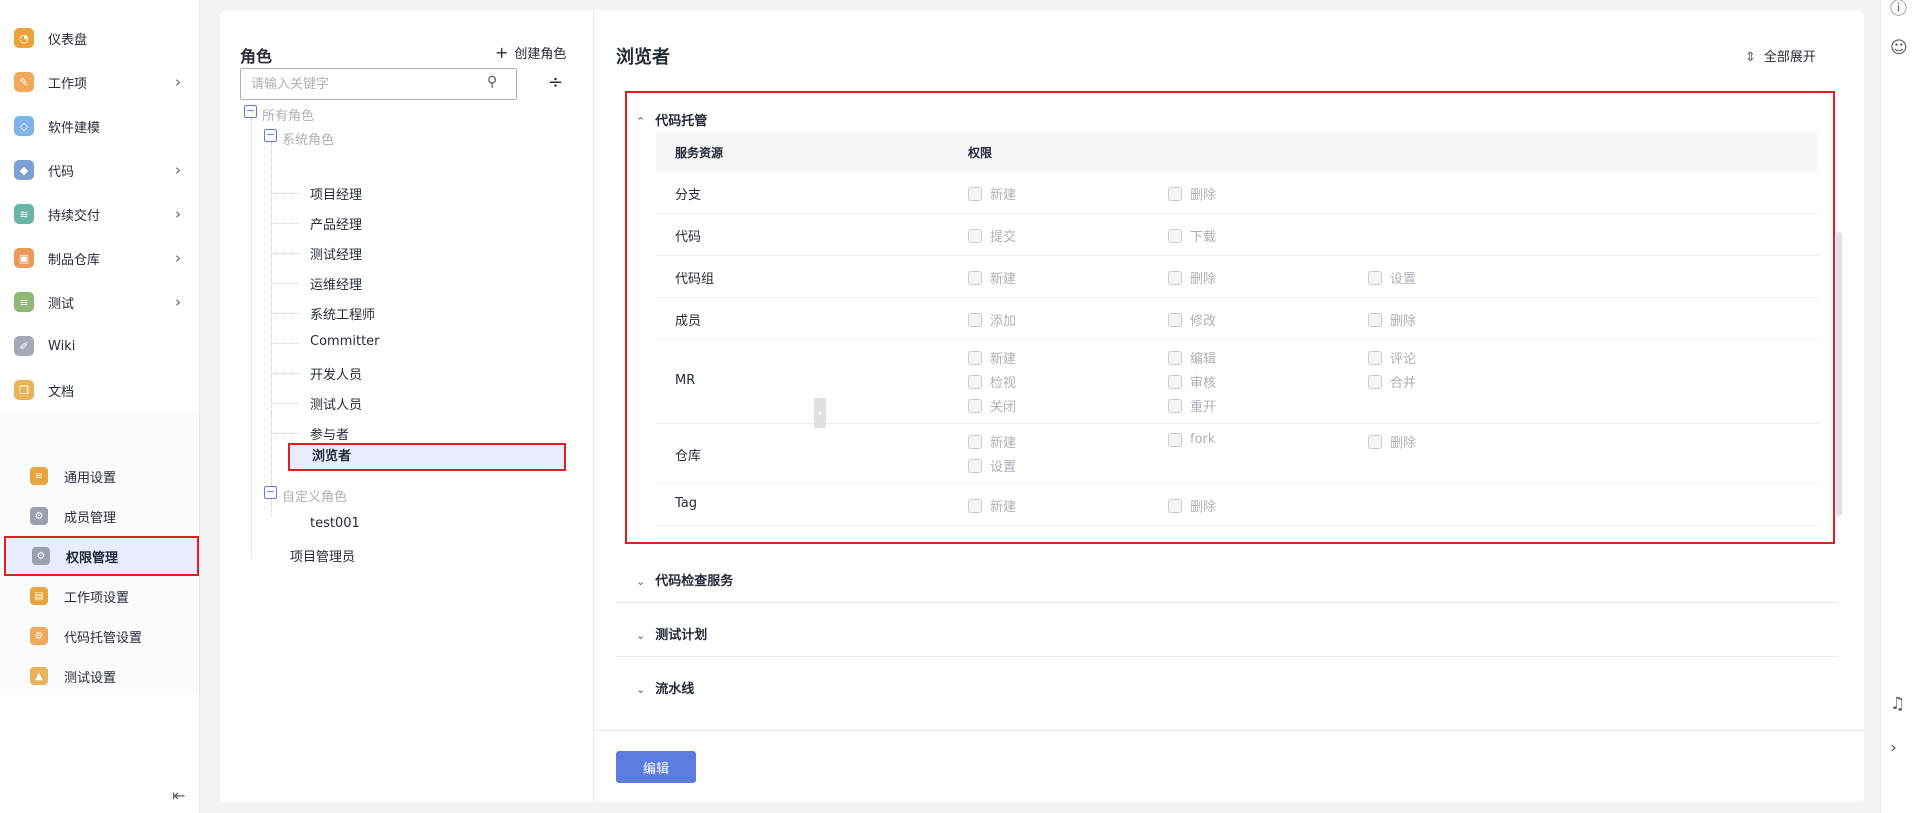  I want to click on tree-node-system-roles: 系统角色, so click(308, 138).